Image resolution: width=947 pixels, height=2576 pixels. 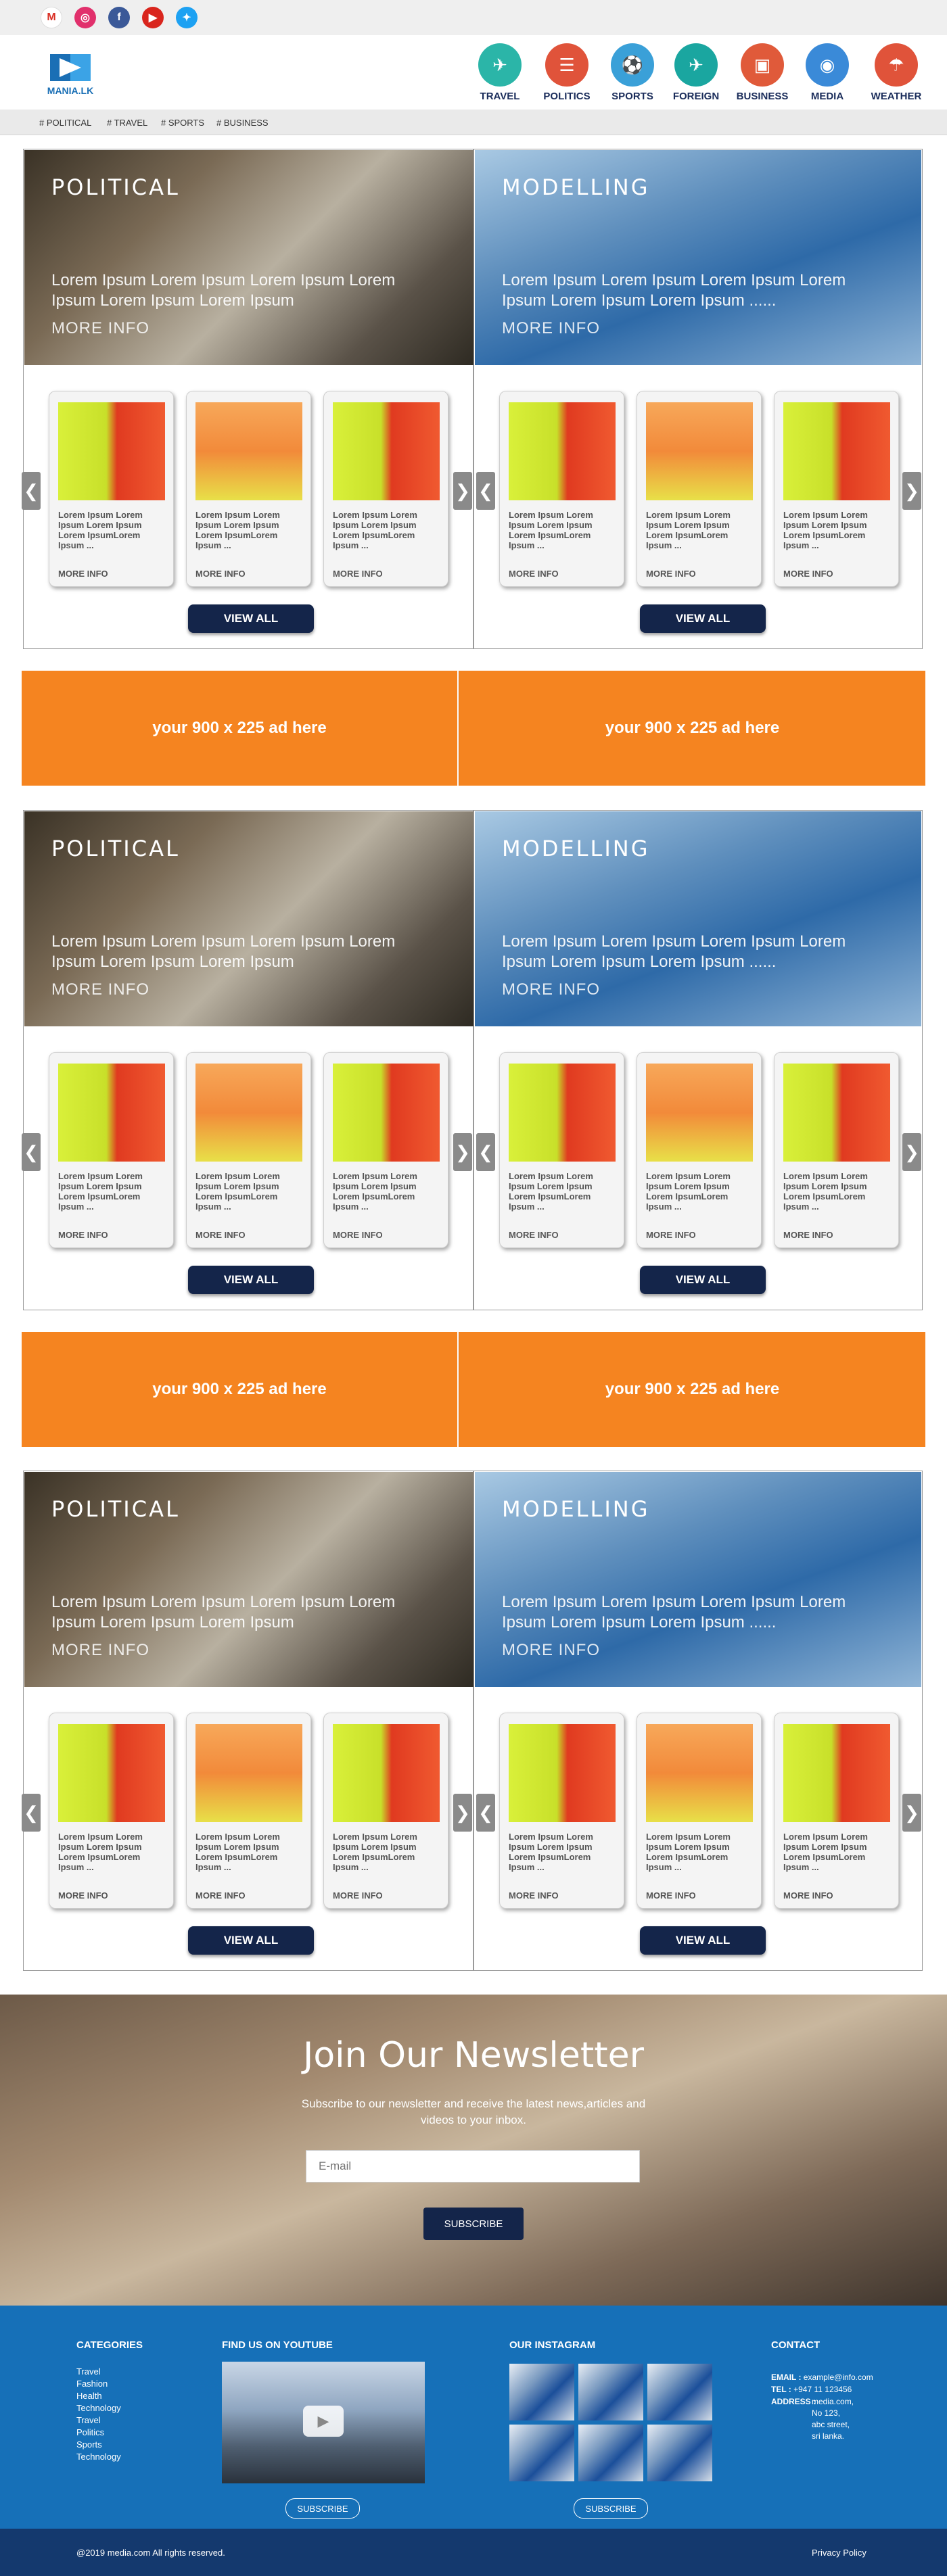 I want to click on email-field, so click(x=473, y=2166).